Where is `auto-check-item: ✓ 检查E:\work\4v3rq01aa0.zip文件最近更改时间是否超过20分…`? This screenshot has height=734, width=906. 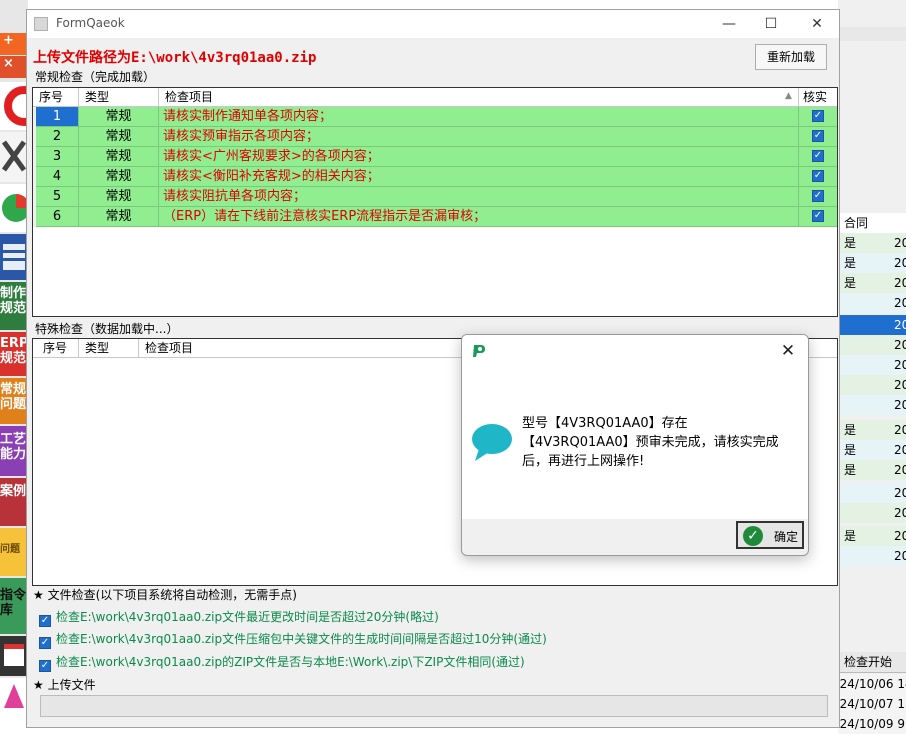
auto-check-item: ✓ 检查E:\work\4v3rq01aa0.zip文件最近更改时间是否超过20分… is located at coordinates (239, 617).